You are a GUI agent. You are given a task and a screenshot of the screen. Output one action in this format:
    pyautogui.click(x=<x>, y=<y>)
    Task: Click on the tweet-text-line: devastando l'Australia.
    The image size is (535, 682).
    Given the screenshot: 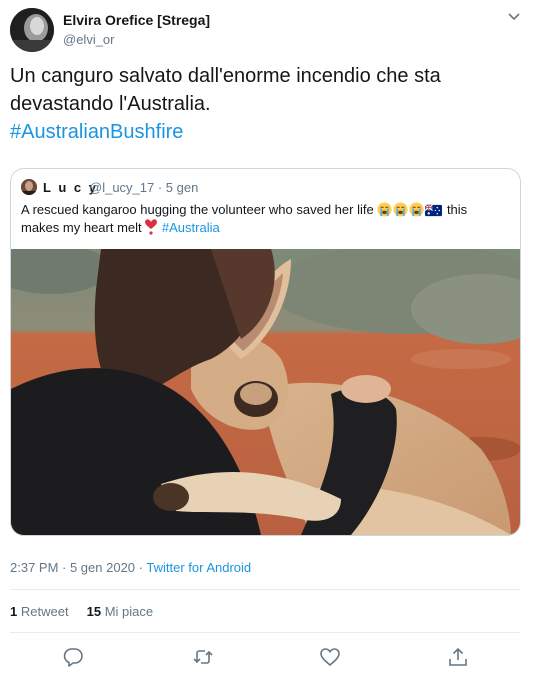 What is the action you would take?
    pyautogui.click(x=110, y=104)
    